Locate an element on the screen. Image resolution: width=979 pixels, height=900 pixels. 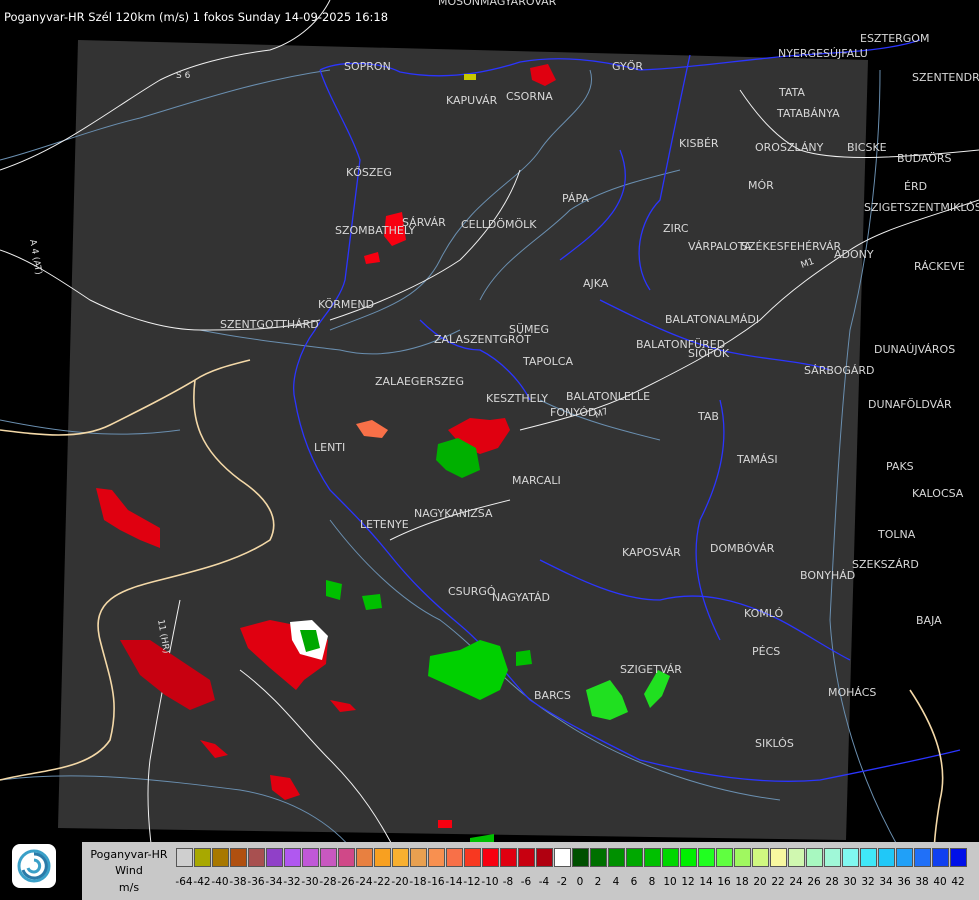
city-label: SIKLÓS is located at coordinates (774, 743).